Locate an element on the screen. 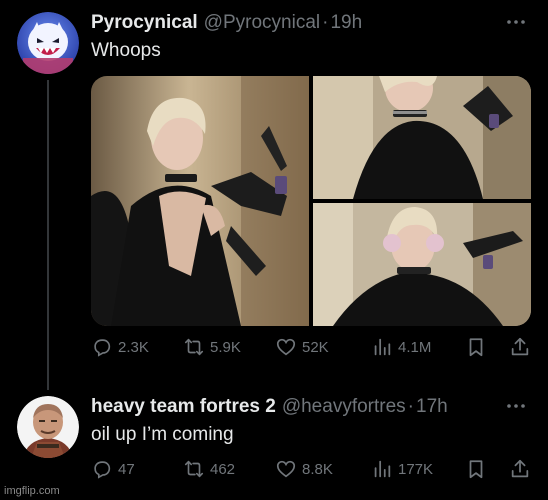 The image size is (548, 500). reply-button: 2.3K is located at coordinates (120, 347).